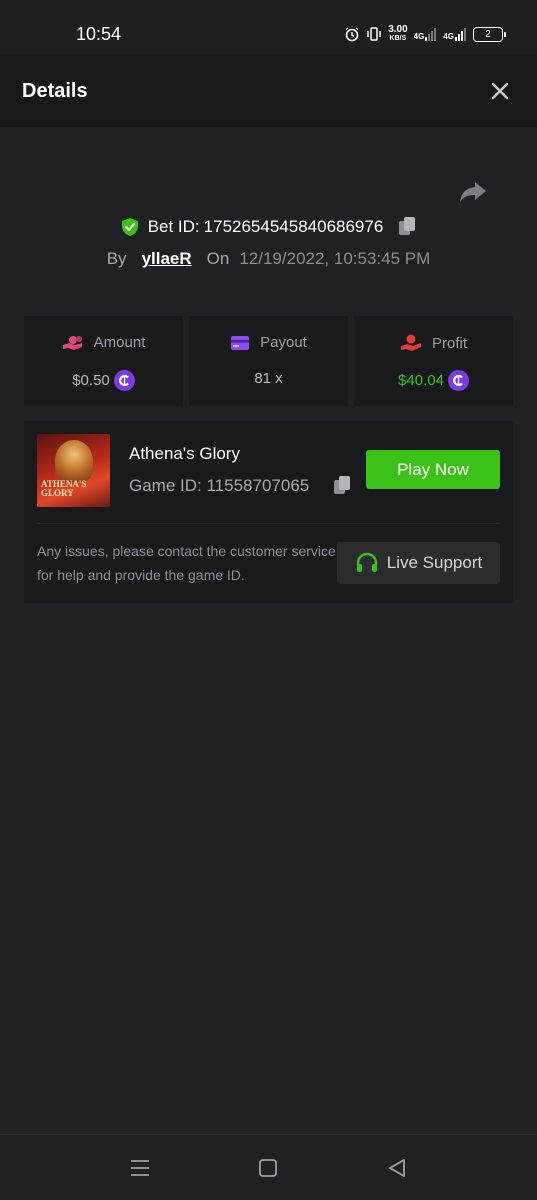 The width and height of the screenshot is (537, 1200). What do you see at coordinates (64, 488) in the screenshot?
I see `game-thumbnail-text: ATHENA'S GLORY` at bounding box center [64, 488].